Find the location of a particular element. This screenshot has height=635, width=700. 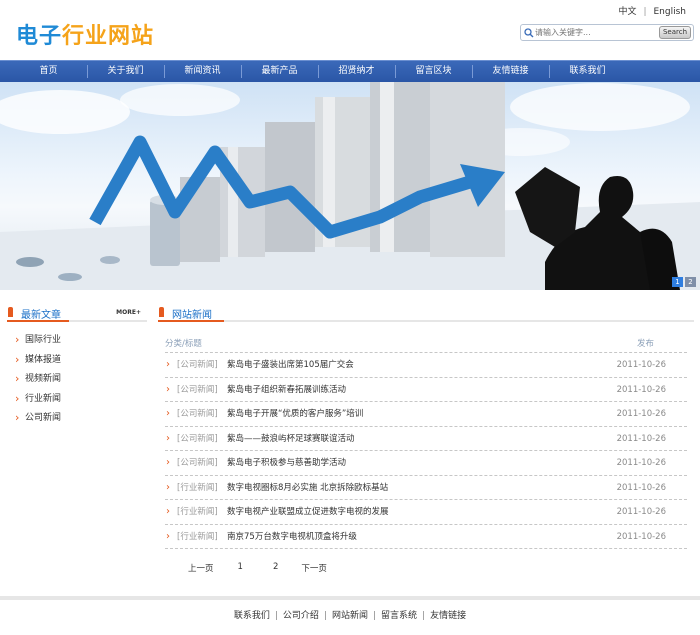

news-title: 紫岛电子盛装出席第105届广交会 is located at coordinates (290, 365).